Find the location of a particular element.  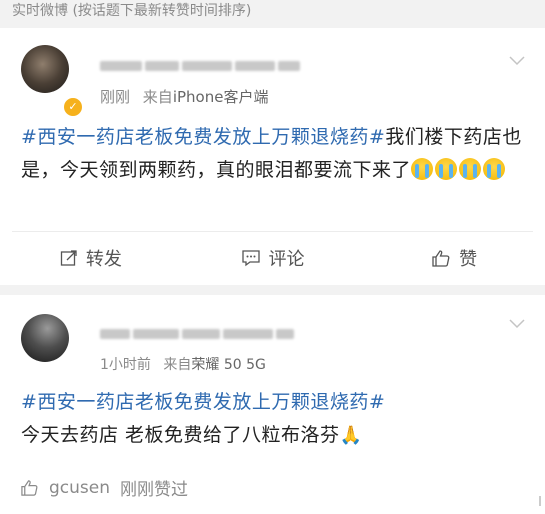

verified-badge-icon: ✓ is located at coordinates (73, 107).